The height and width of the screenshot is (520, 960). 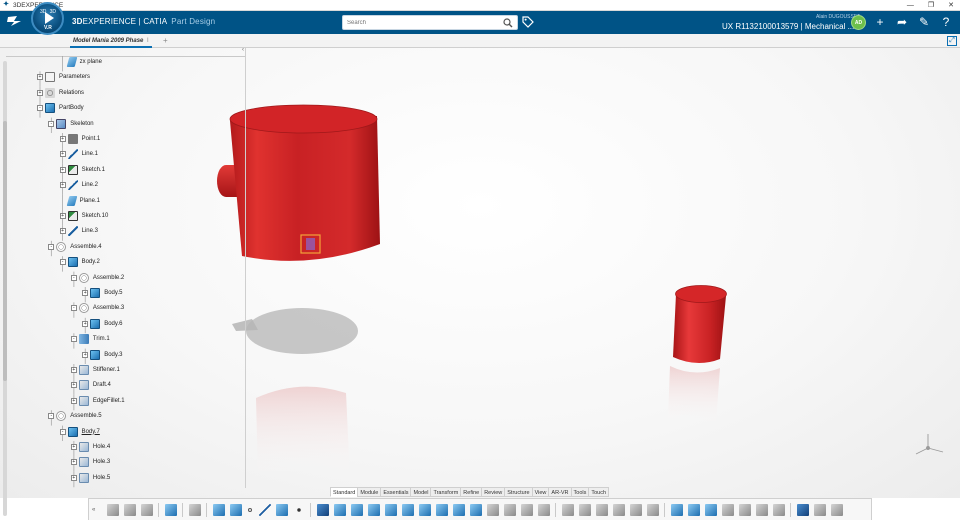 I want to click on line-tool-icon, so click(x=264, y=509).